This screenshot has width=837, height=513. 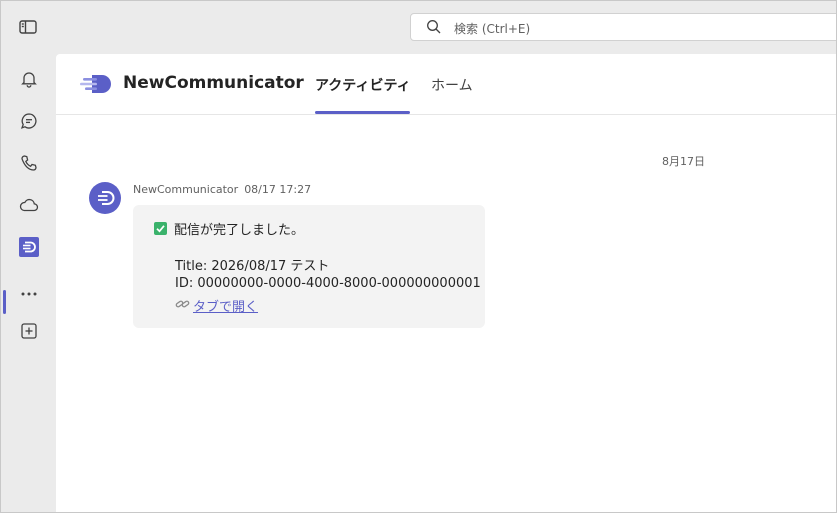 I want to click on rail-active-indicator, so click(x=4, y=302).